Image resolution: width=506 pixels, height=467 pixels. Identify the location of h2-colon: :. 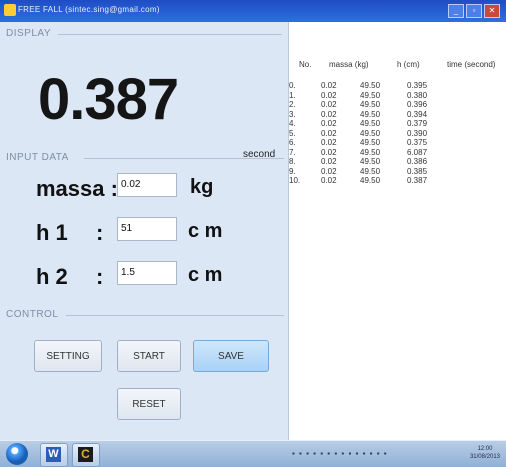
(100, 276).